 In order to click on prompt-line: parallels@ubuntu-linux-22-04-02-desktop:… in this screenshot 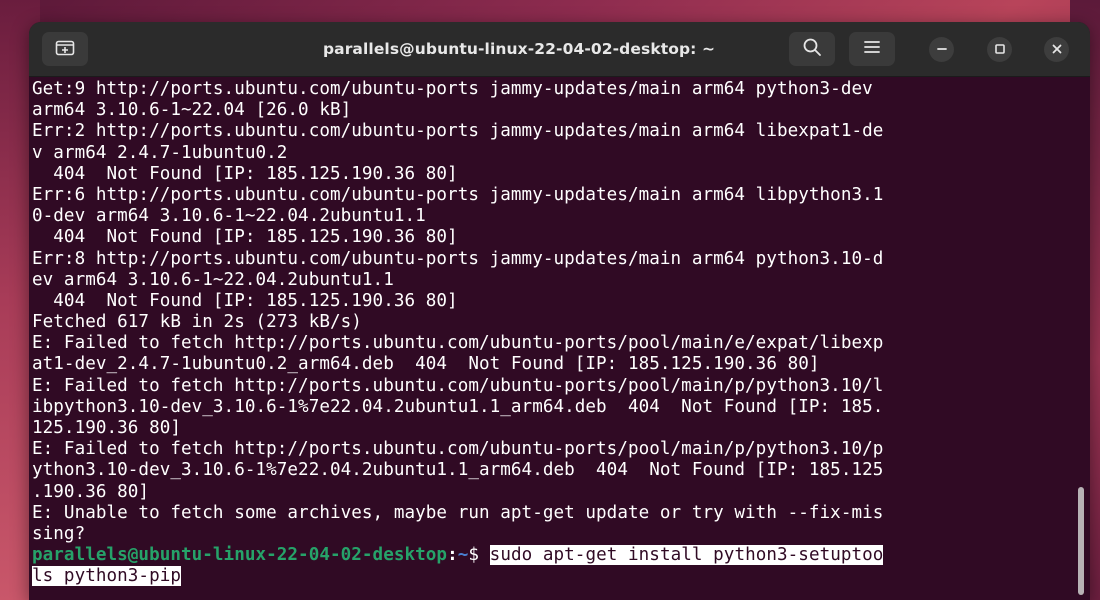, I will do `click(556, 555)`.